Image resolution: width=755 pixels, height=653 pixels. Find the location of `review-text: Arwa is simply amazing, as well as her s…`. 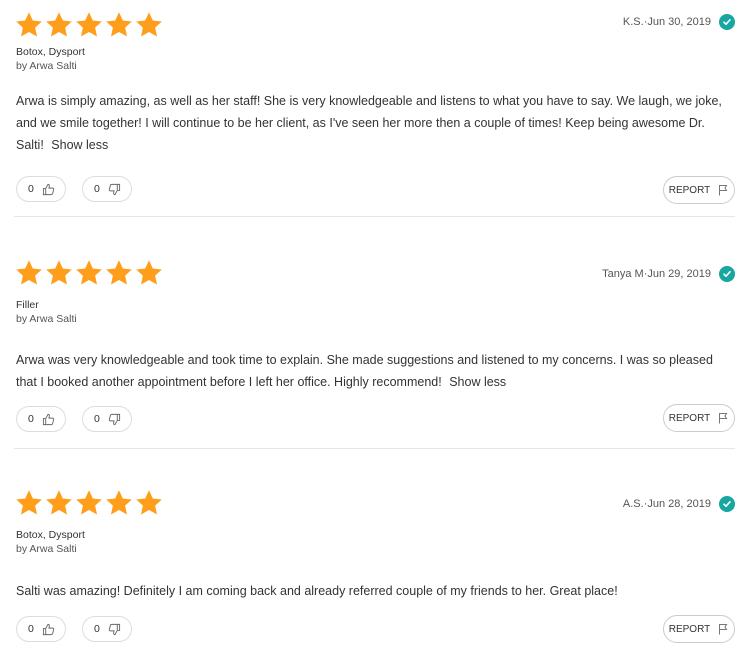

review-text: Arwa is simply amazing, as well as her s… is located at coordinates (372, 123).